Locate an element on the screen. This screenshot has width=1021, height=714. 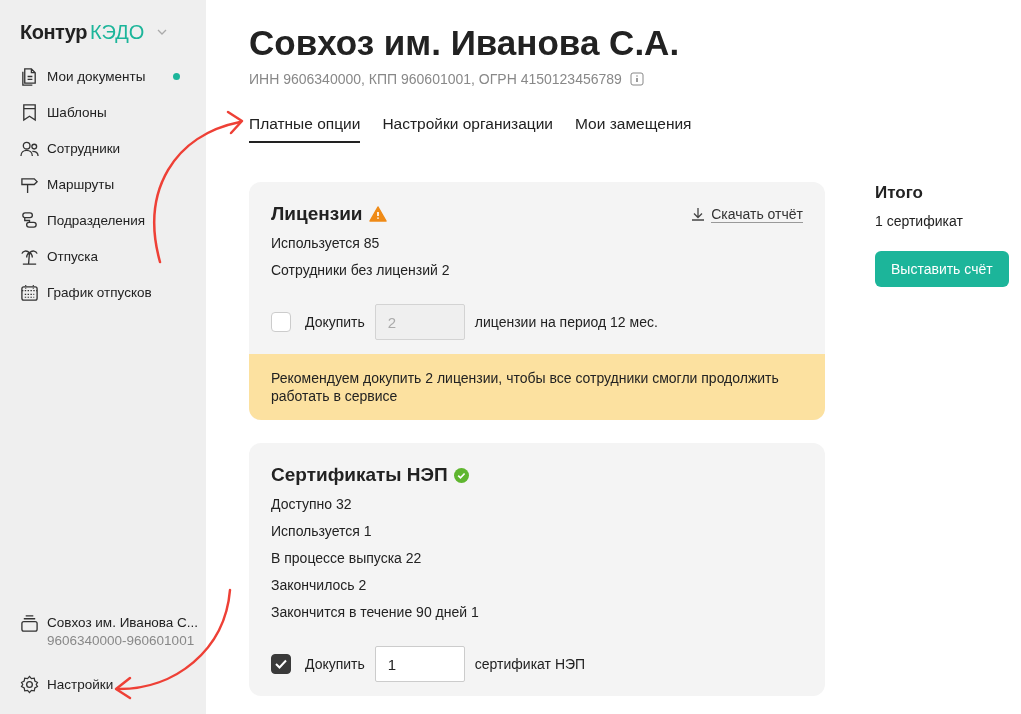
checkbox is located at coordinates (281, 664).